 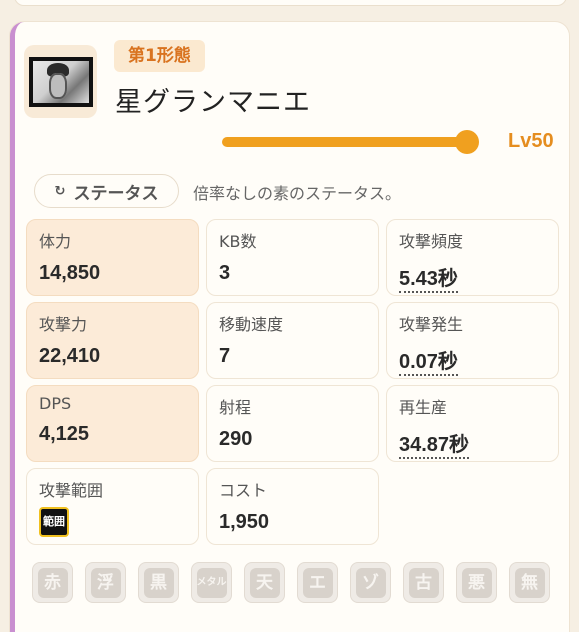 What do you see at coordinates (297, 193) in the screenshot?
I see `status-description: 倍率なしの素のステータス。` at bounding box center [297, 193].